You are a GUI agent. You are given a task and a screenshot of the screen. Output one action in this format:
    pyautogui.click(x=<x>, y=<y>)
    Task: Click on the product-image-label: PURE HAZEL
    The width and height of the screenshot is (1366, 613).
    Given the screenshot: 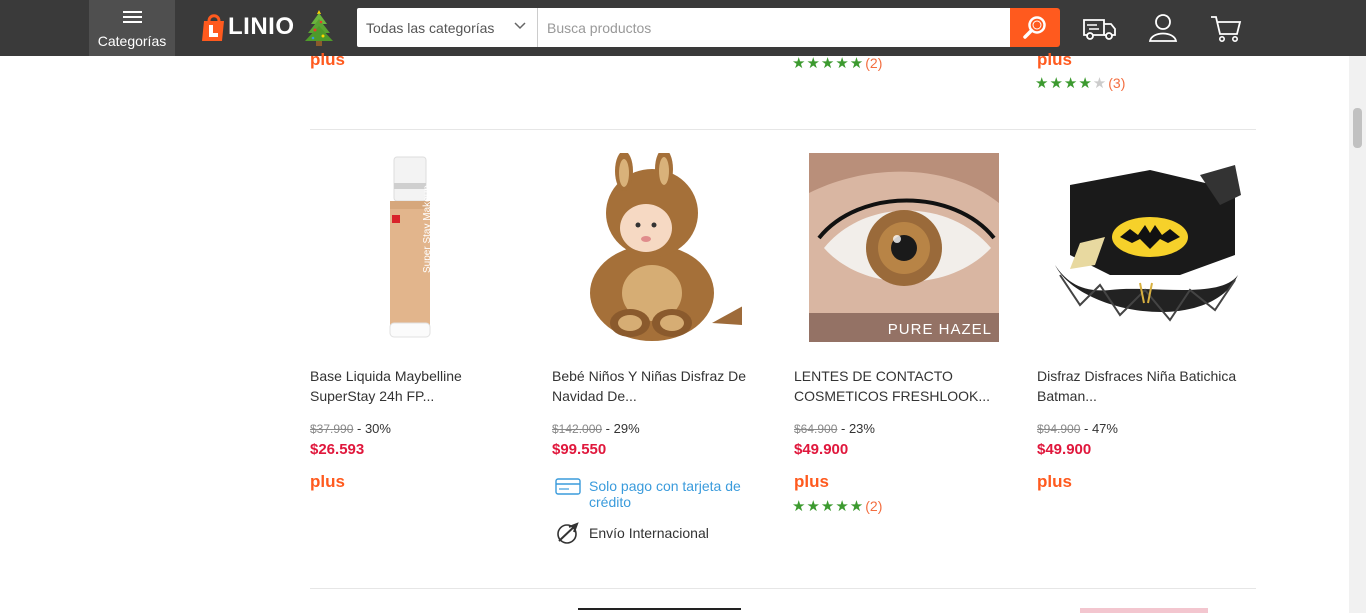 What is the action you would take?
    pyautogui.click(x=940, y=329)
    